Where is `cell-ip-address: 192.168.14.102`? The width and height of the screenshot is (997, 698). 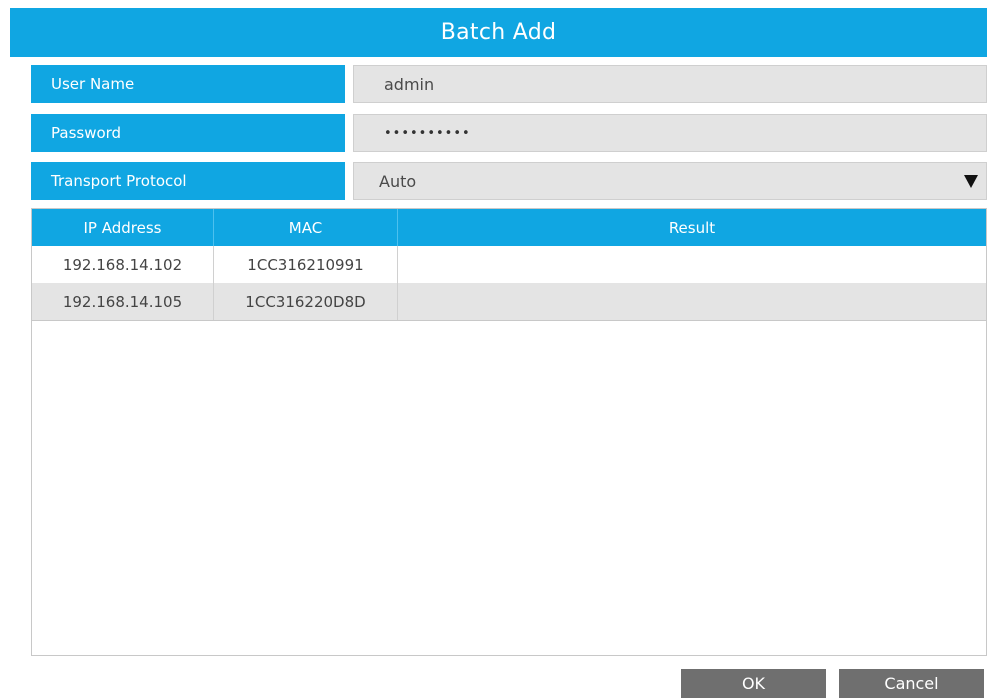 cell-ip-address: 192.168.14.102 is located at coordinates (123, 264).